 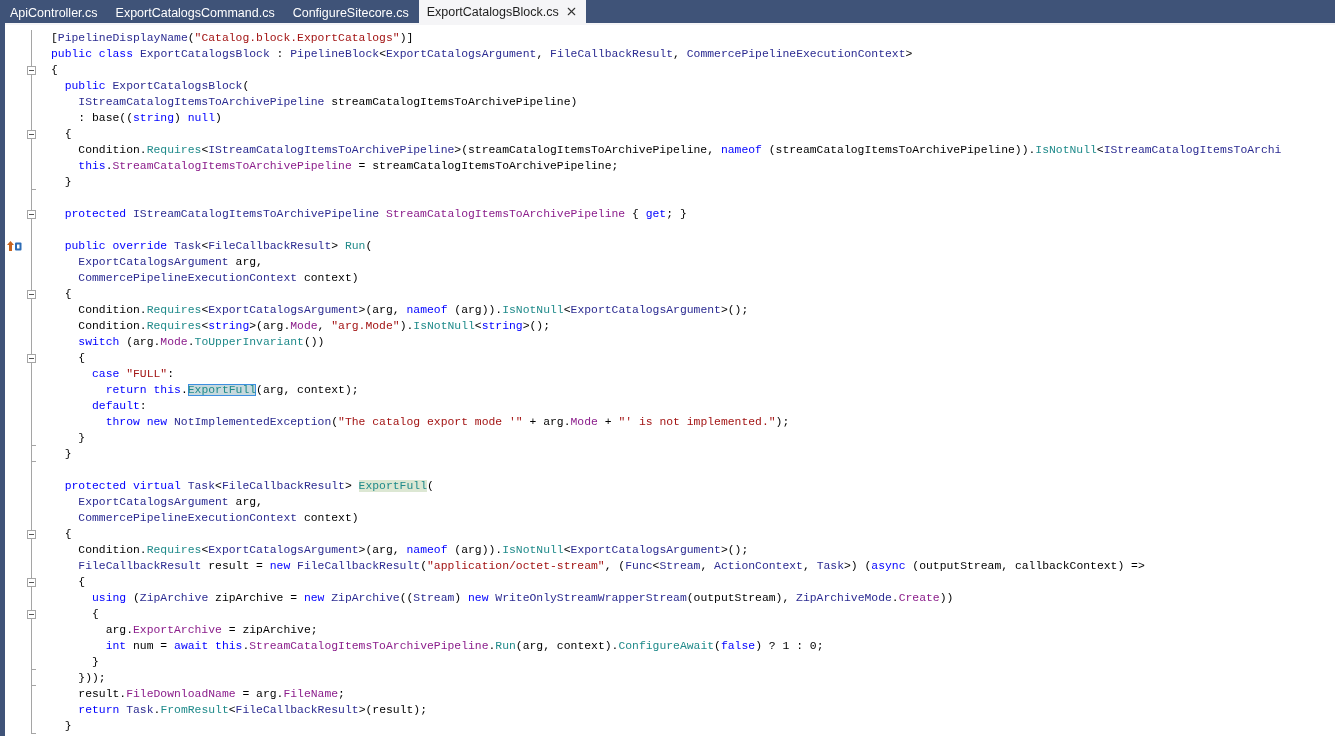 I want to click on file-tab: ApiController.cs, so click(x=54, y=12).